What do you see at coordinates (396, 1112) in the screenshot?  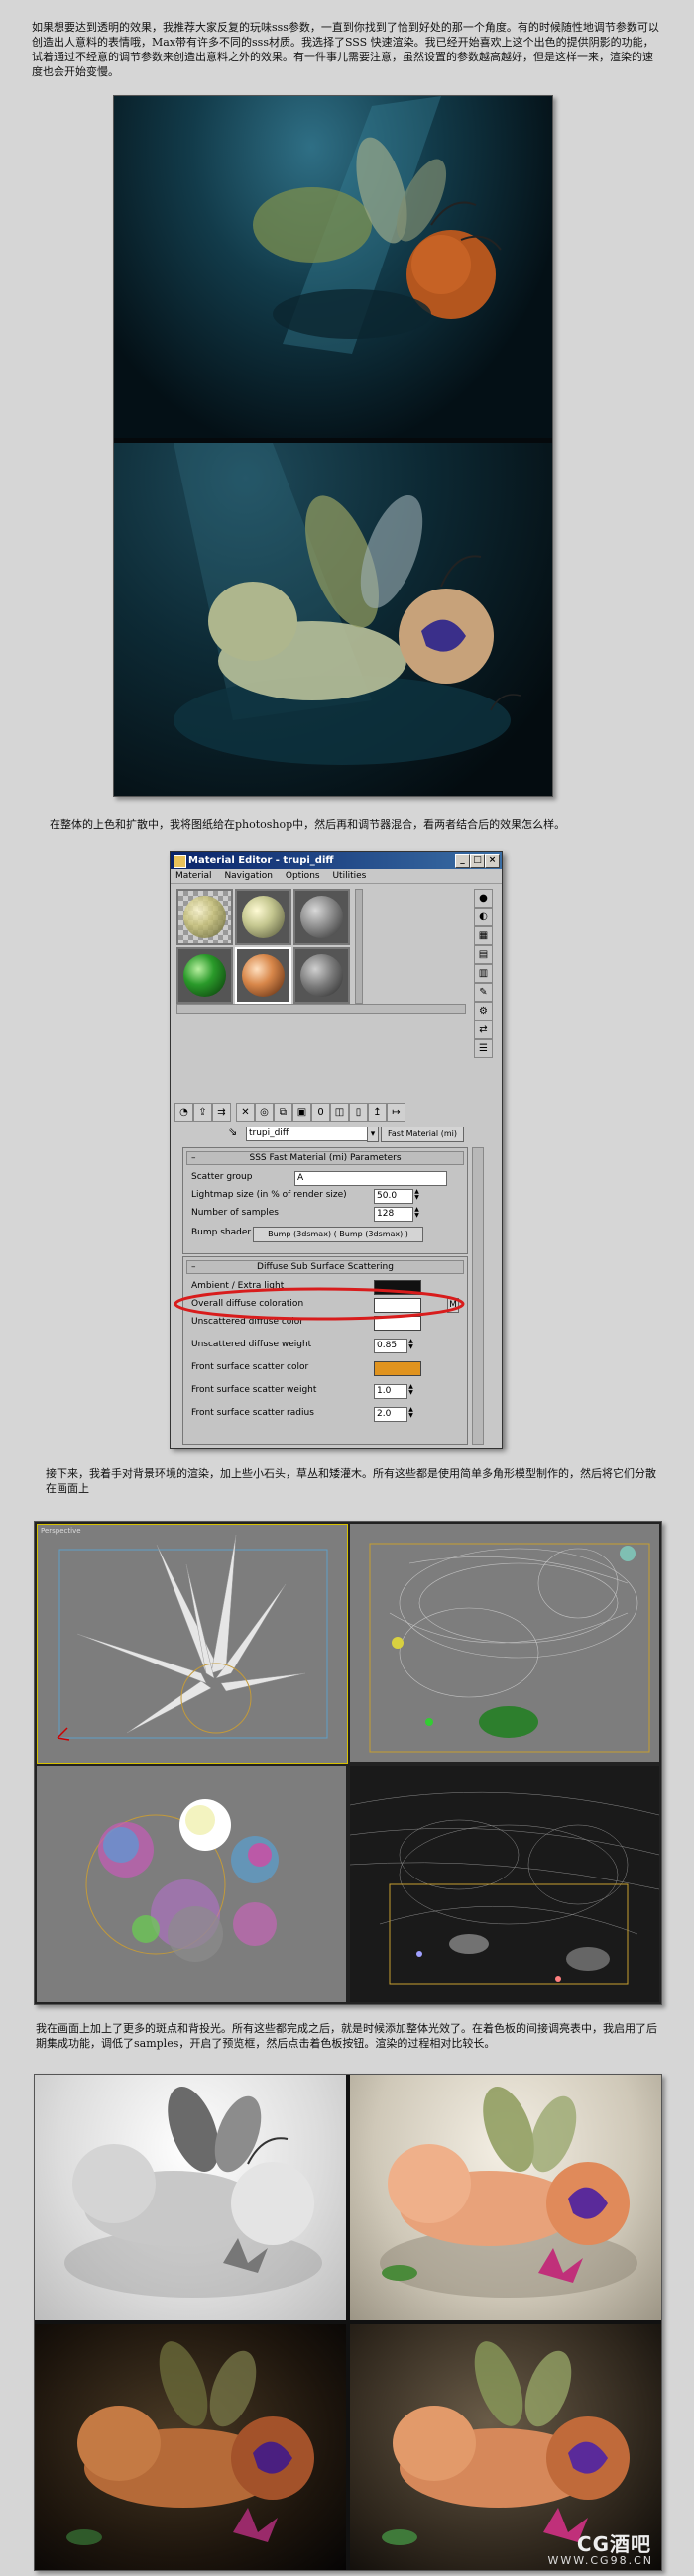 I see `go-forward-sibling-icon: ↦` at bounding box center [396, 1112].